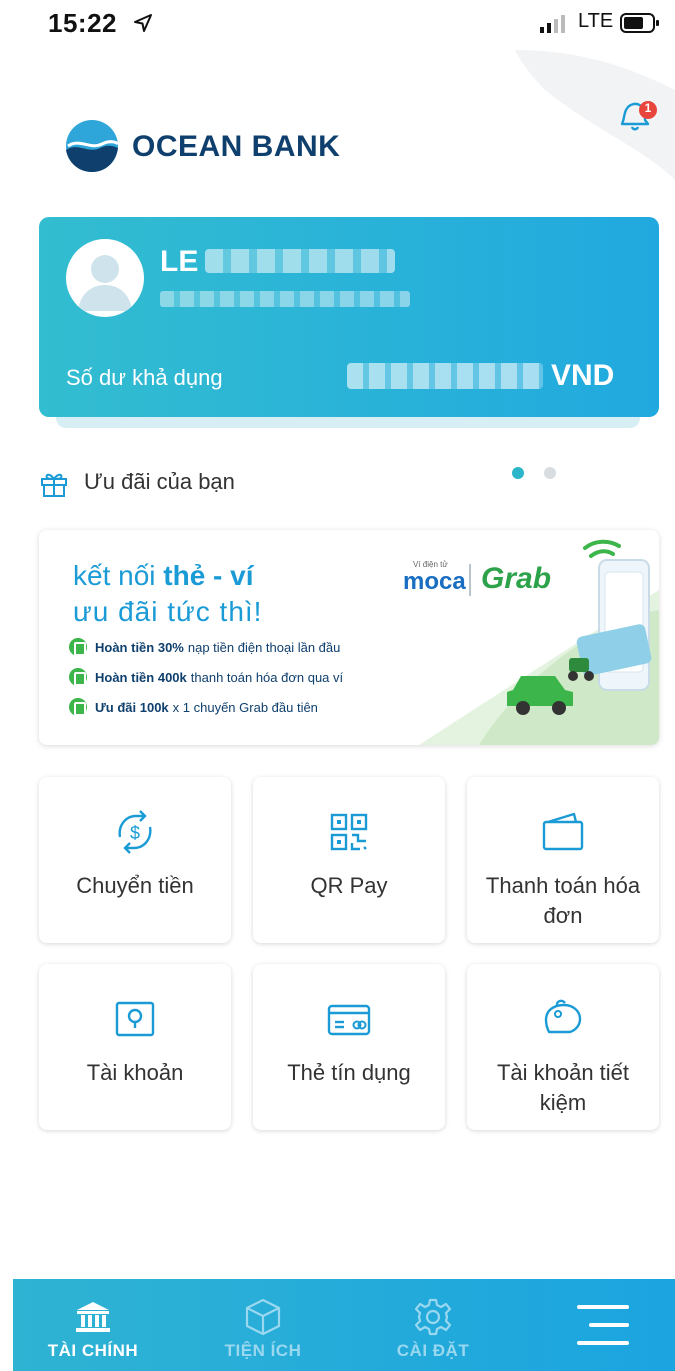 This screenshot has height=1371, width=675. Describe the element at coordinates (648, 108) in the screenshot. I see `notification-badge: 1` at that location.